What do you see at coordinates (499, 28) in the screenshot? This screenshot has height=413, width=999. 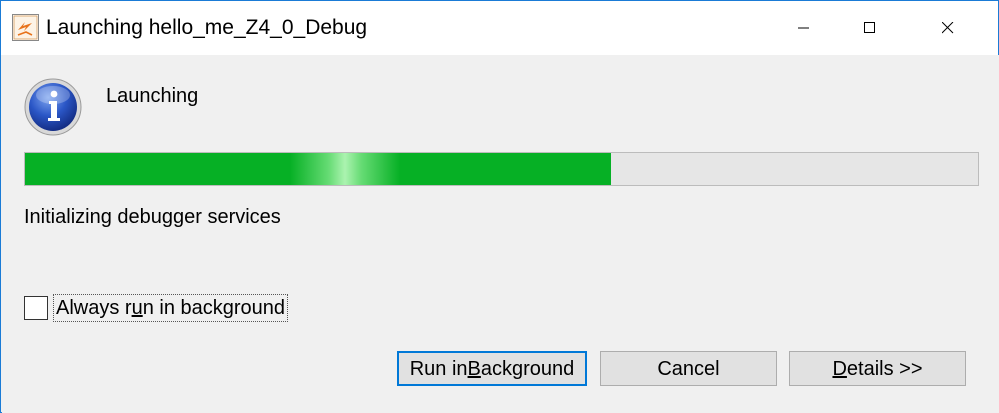 I see `title-bar: Launching hello_me_Z4_0_Debug` at bounding box center [499, 28].